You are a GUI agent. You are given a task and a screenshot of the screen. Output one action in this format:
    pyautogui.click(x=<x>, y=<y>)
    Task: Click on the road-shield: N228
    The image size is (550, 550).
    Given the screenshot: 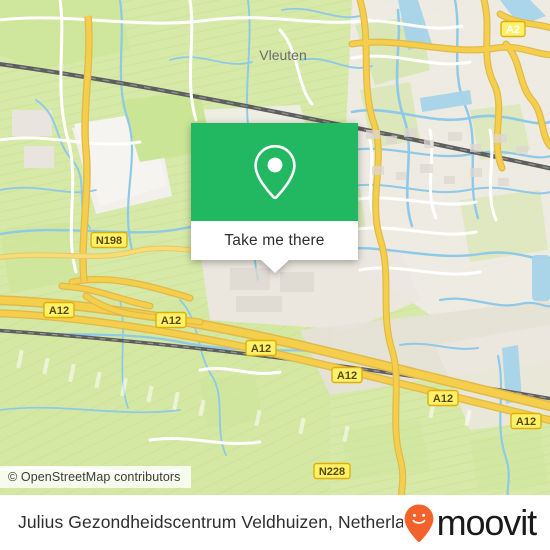 What is the action you would take?
    pyautogui.click(x=332, y=471)
    